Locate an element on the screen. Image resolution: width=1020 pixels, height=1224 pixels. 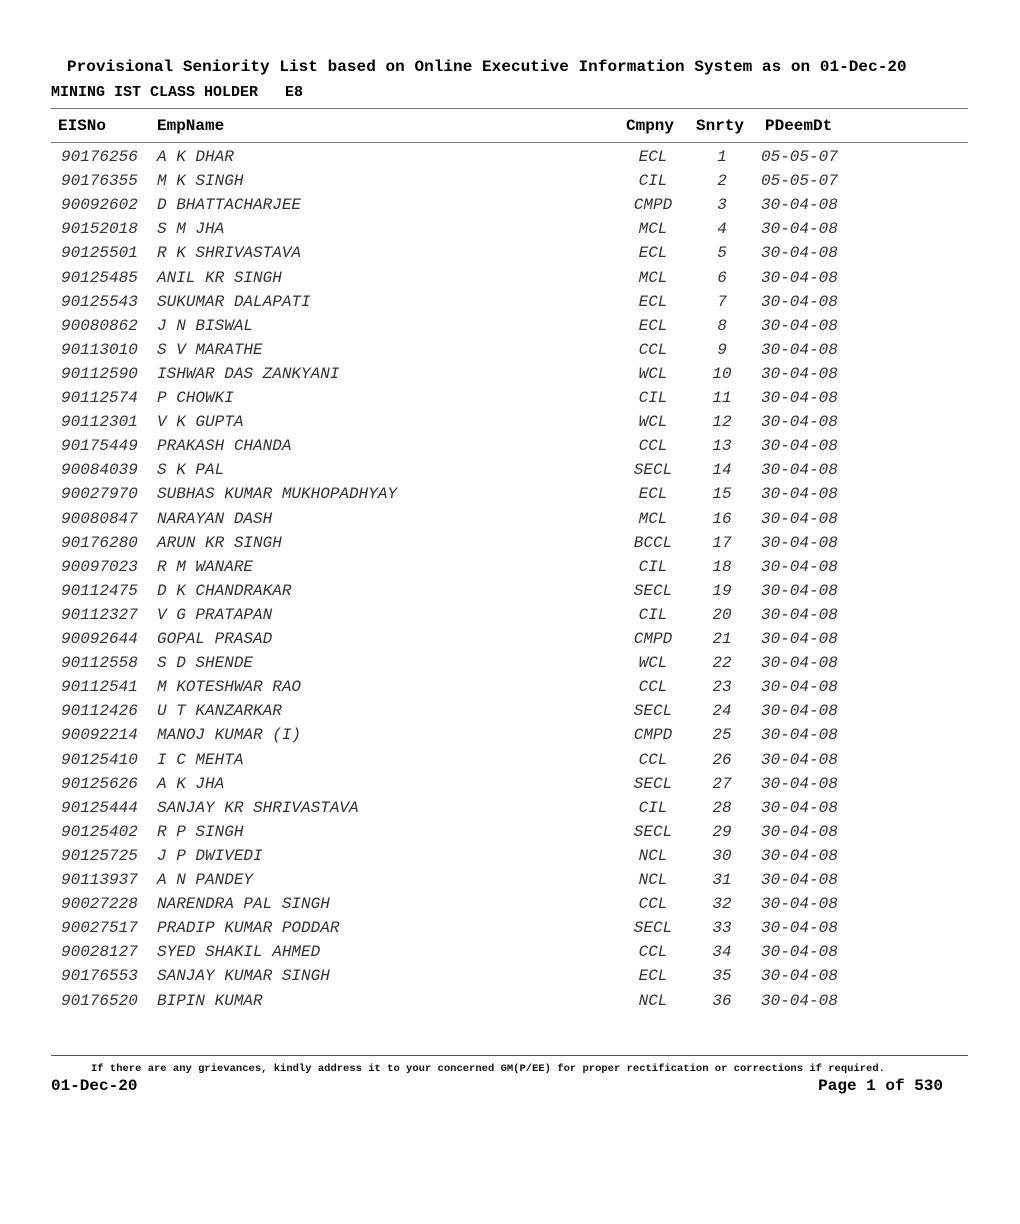
eisno-cell: 90112475 is located at coordinates (99, 590).